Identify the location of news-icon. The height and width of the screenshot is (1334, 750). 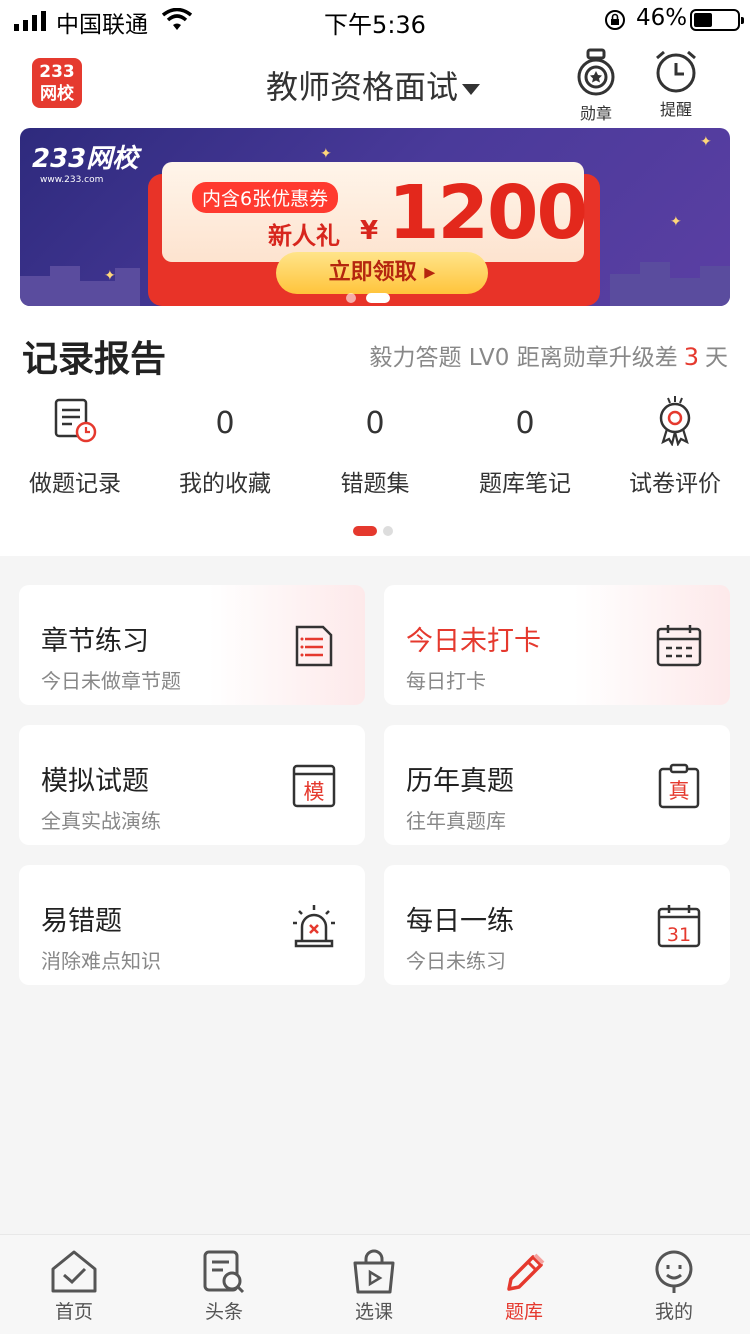
(224, 1272).